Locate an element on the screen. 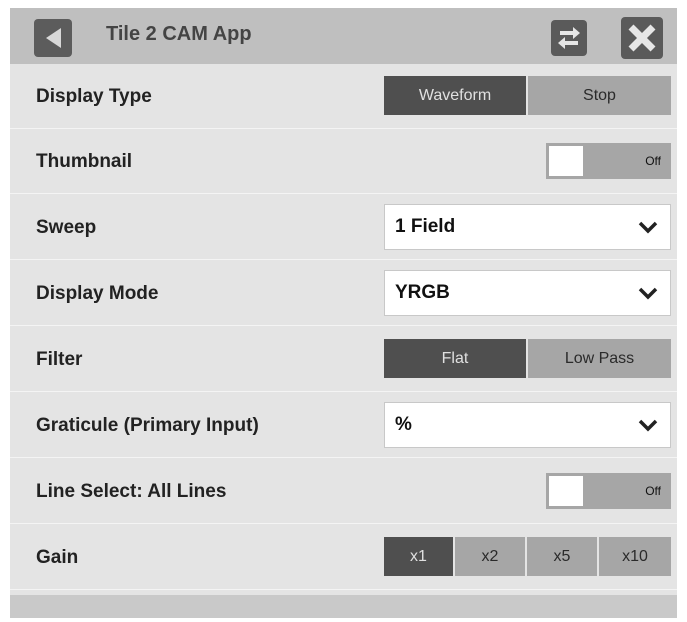  row-sweep: Sweep 1 Field is located at coordinates (343, 227).